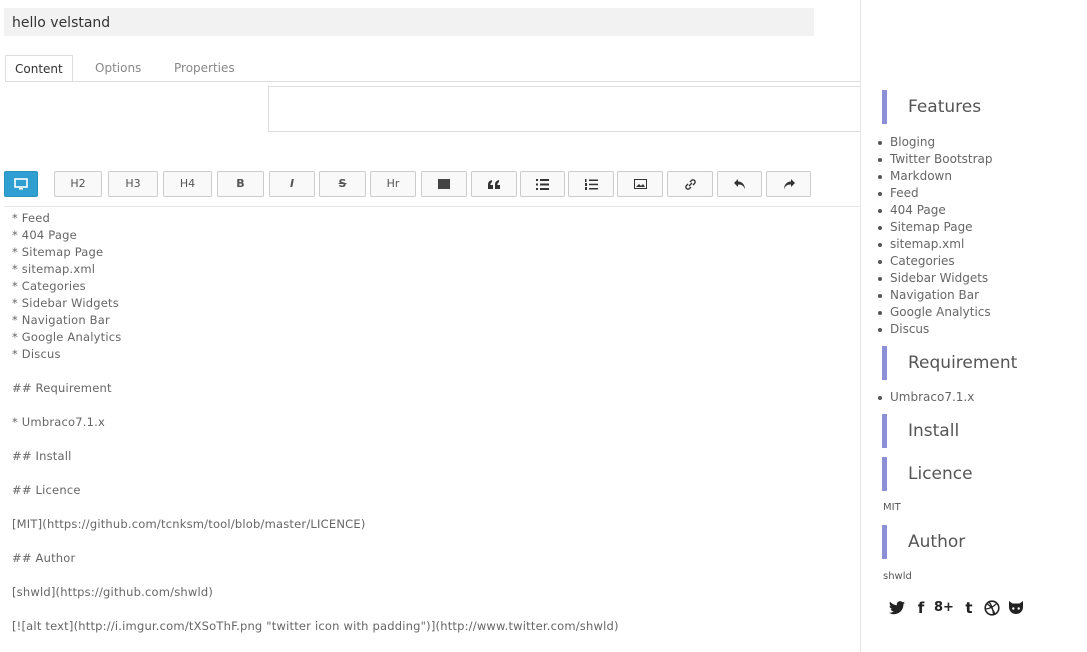  Describe the element at coordinates (65, 303) in the screenshot. I see `md-line: * Sidebar Widgets` at that location.